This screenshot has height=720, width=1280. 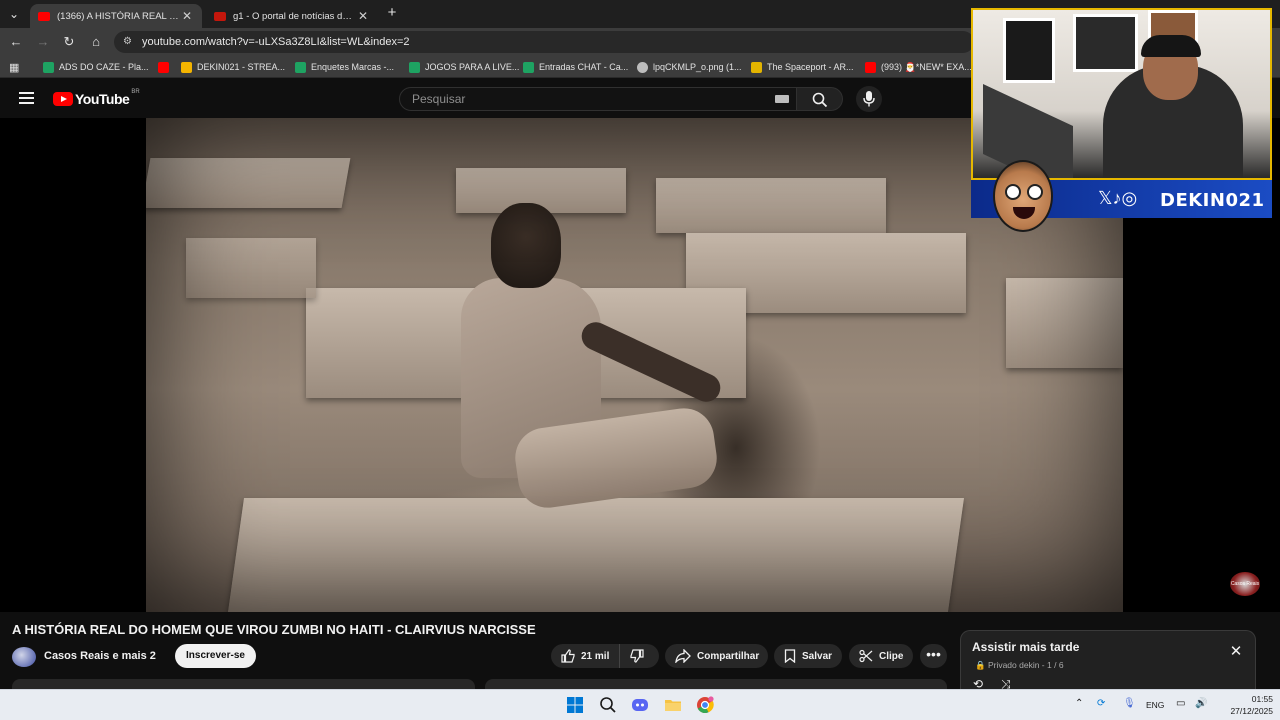 What do you see at coordinates (100, 656) in the screenshot?
I see `channel-name: Casos Reais e mais 2` at bounding box center [100, 656].